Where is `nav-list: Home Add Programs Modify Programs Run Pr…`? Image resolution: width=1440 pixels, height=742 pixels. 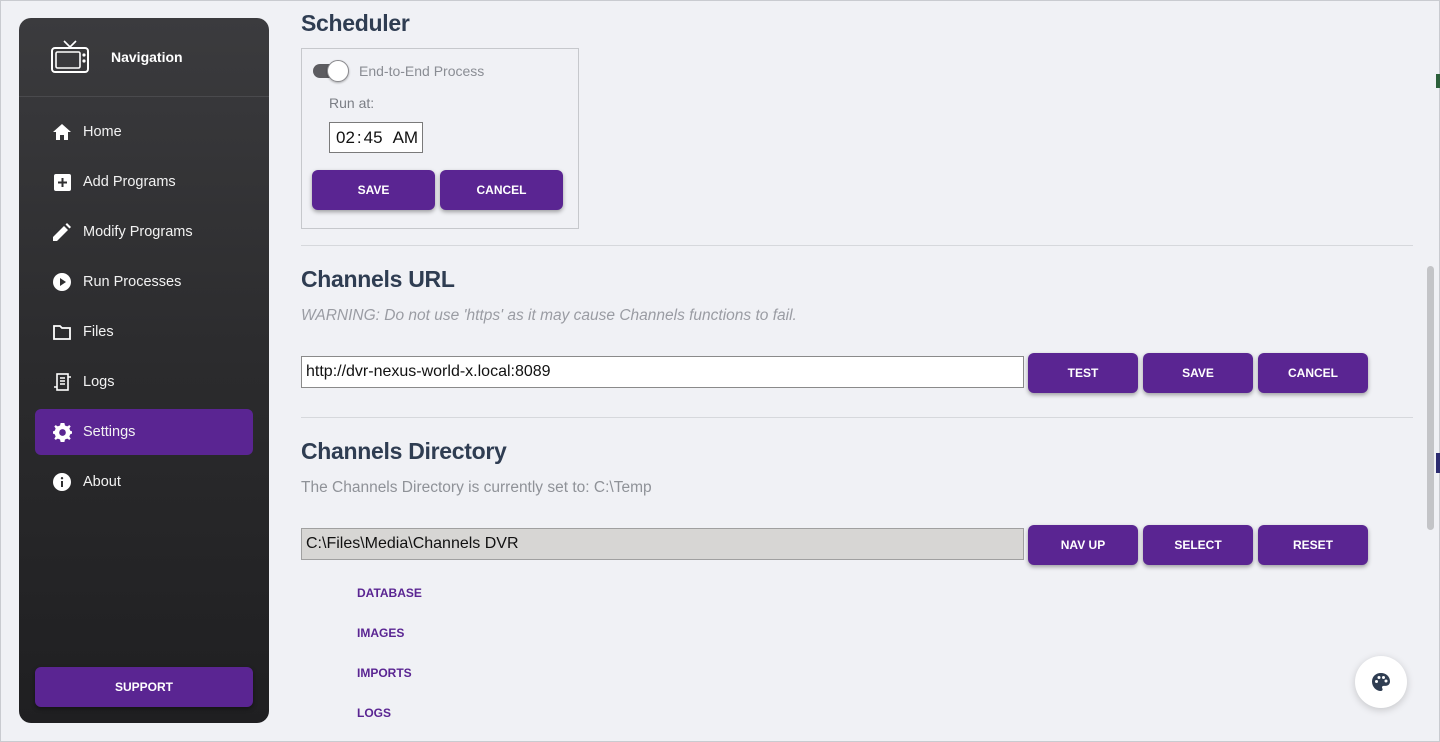
nav-list: Home Add Programs Modify Programs Run Pr… is located at coordinates (144, 301).